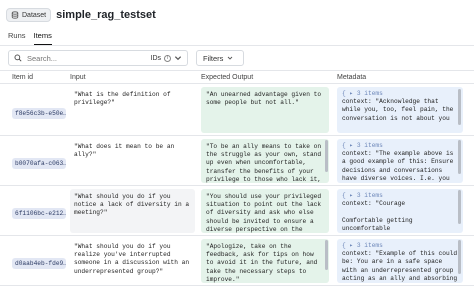 The image size is (474, 293). I want to click on search-icon, so click(18, 58).